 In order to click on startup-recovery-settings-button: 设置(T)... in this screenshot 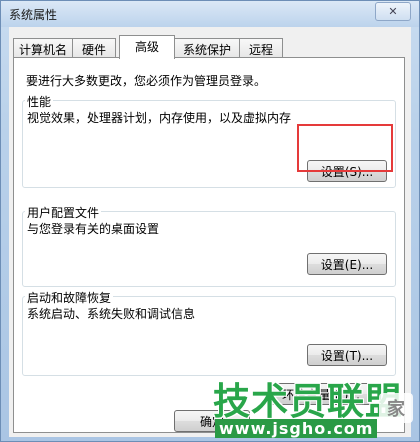, I will do `click(347, 355)`.